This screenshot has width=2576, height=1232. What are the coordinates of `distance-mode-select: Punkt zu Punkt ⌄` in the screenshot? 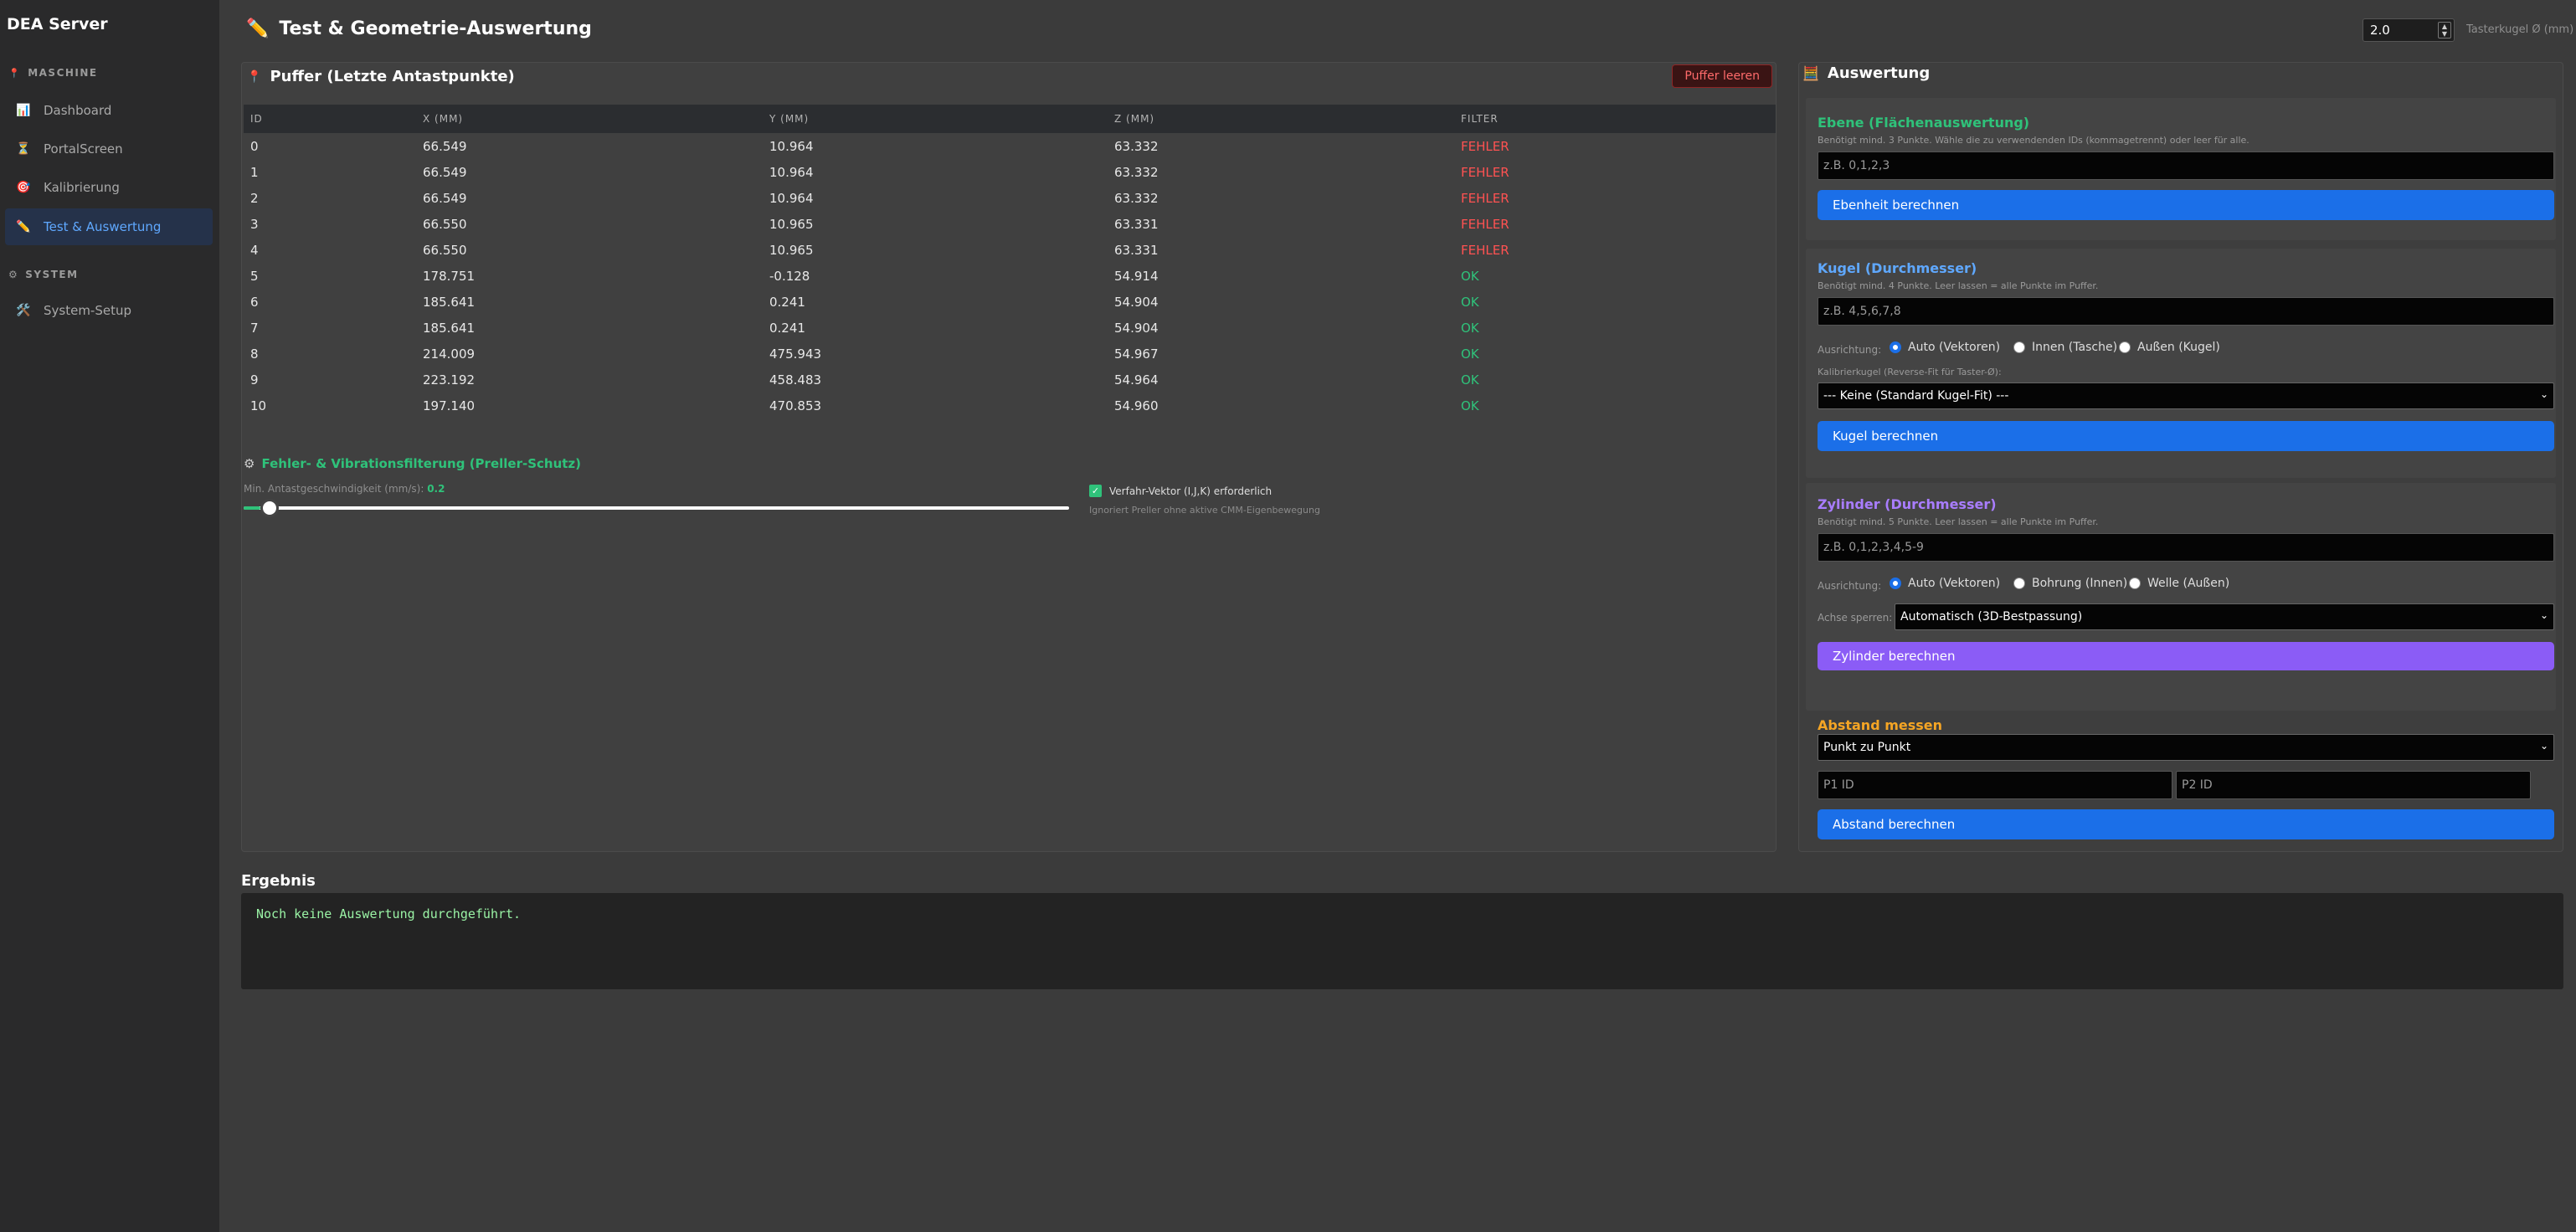 It's located at (2186, 747).